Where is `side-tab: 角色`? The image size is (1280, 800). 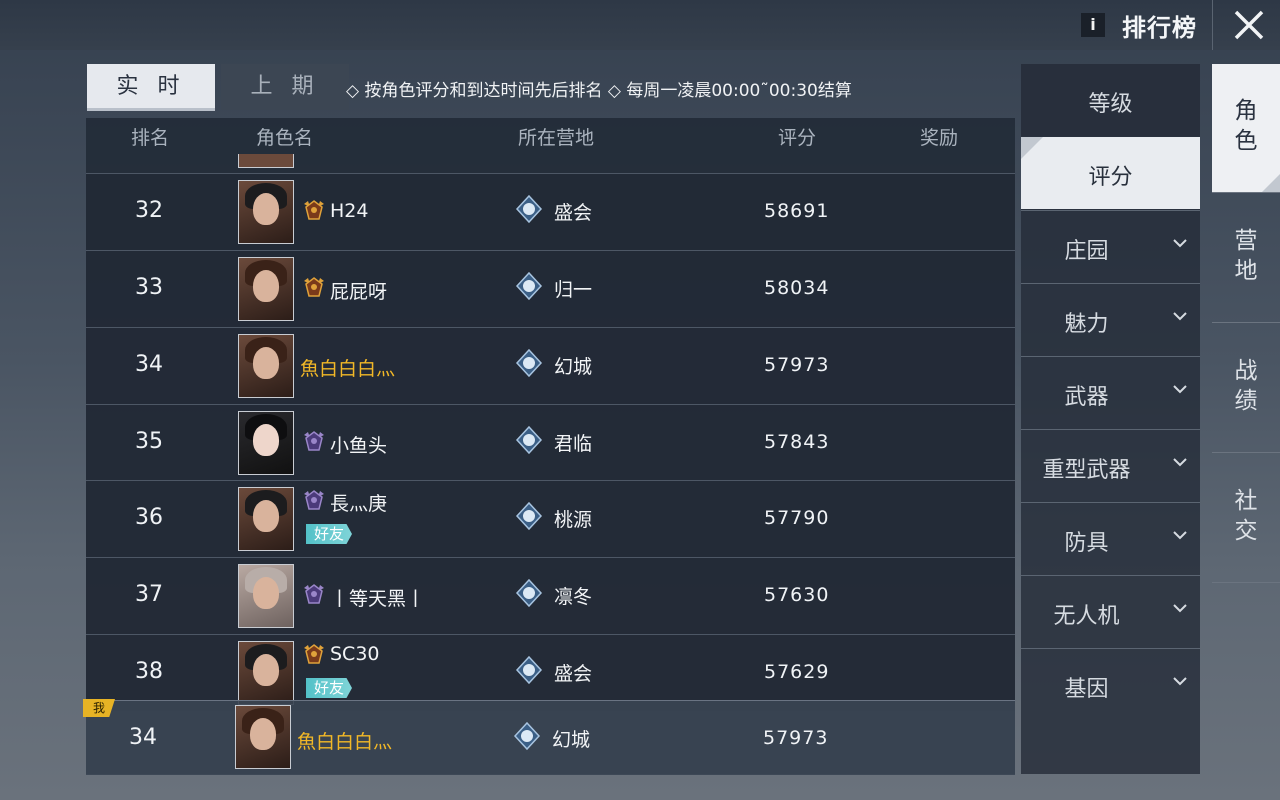
side-tab: 角色 is located at coordinates (1246, 128).